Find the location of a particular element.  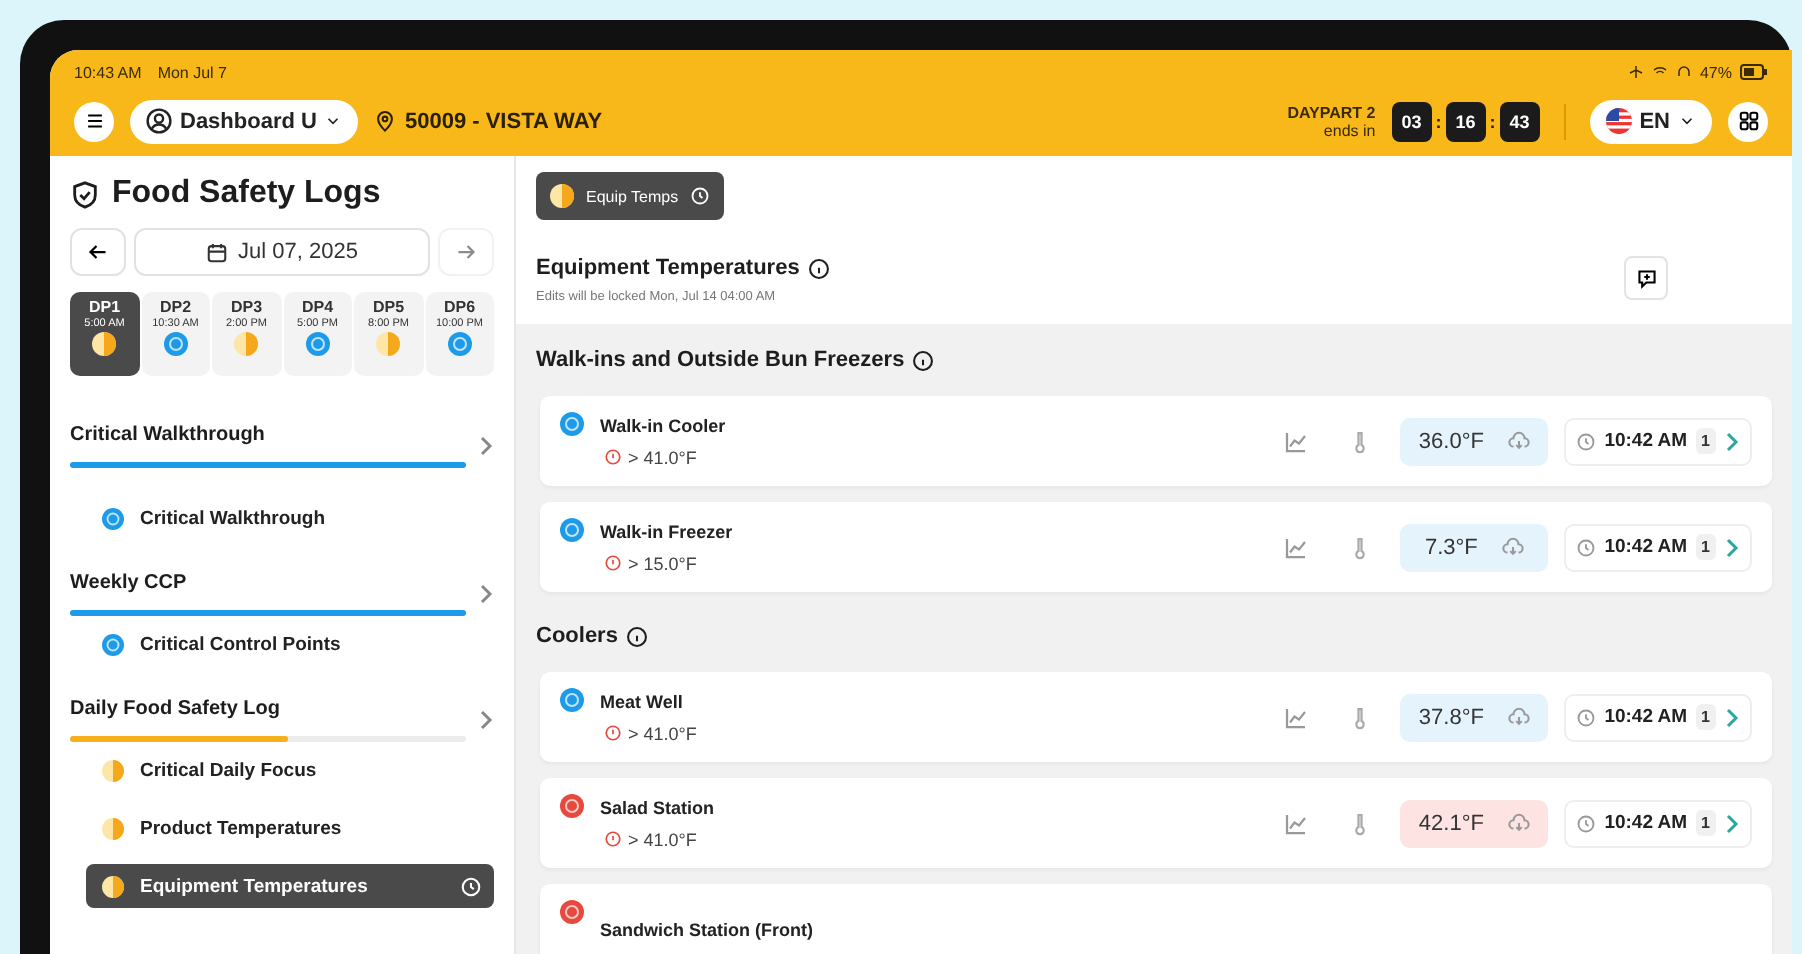

menu-button is located at coordinates (94, 121).